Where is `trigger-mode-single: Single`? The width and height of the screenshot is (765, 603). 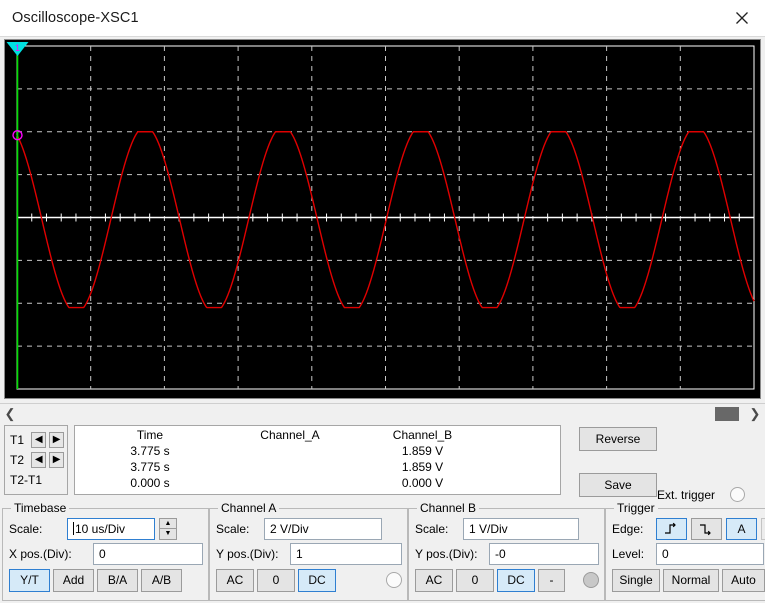 trigger-mode-single: Single is located at coordinates (636, 580).